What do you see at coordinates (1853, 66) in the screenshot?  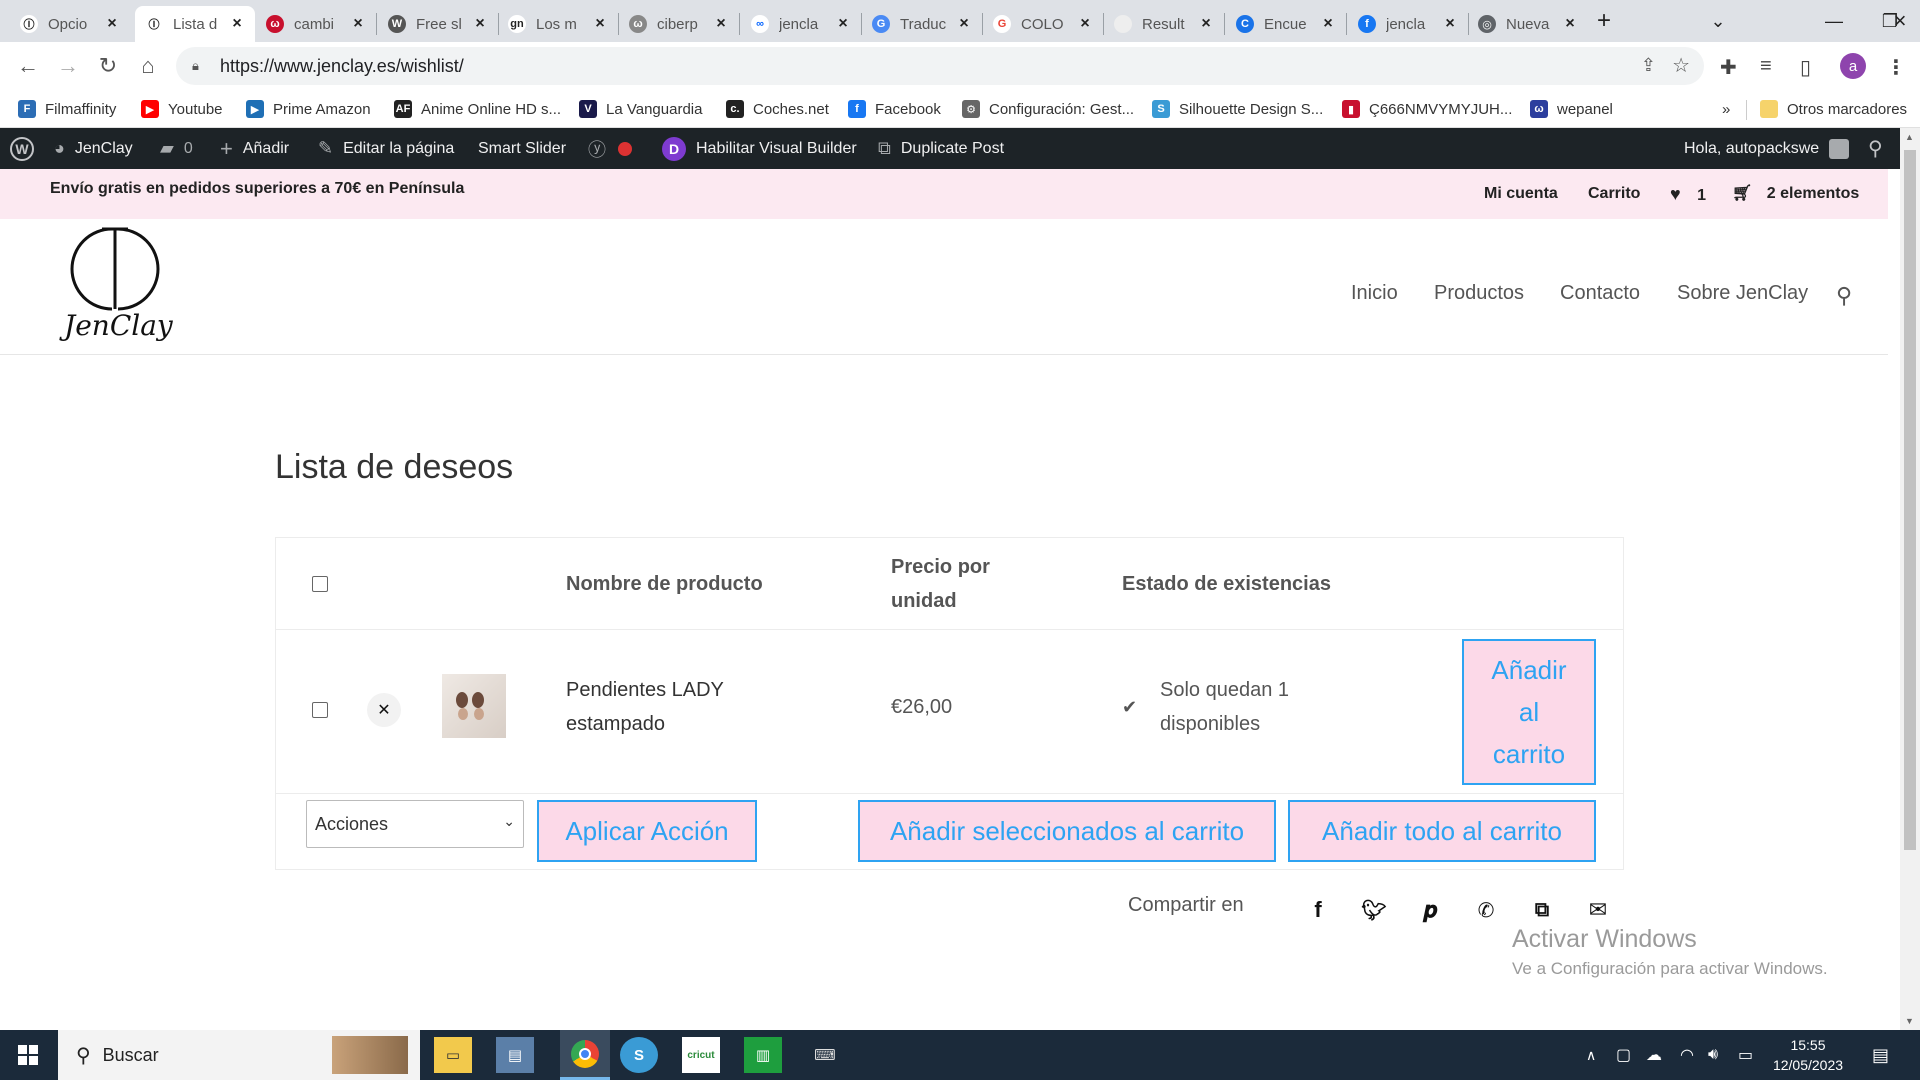 I see `profile-avatar: a` at bounding box center [1853, 66].